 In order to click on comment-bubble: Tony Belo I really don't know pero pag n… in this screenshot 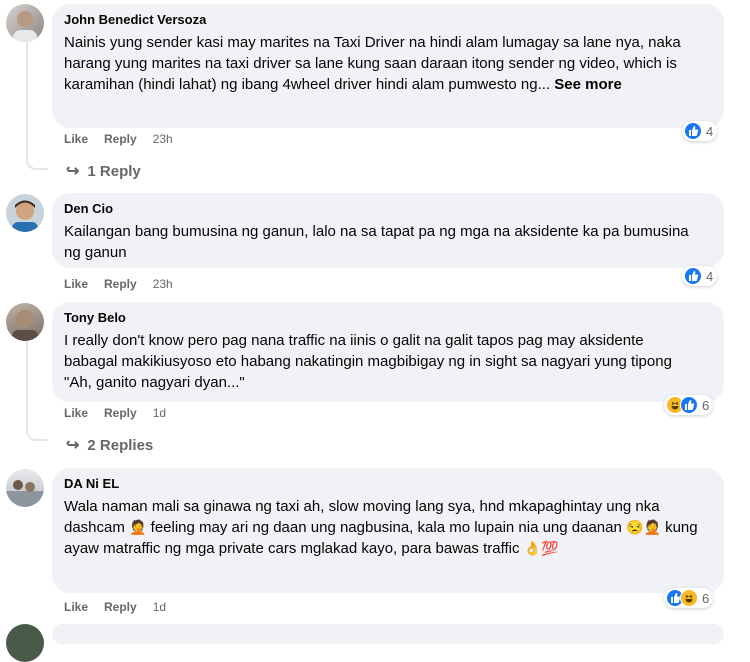, I will do `click(388, 352)`.